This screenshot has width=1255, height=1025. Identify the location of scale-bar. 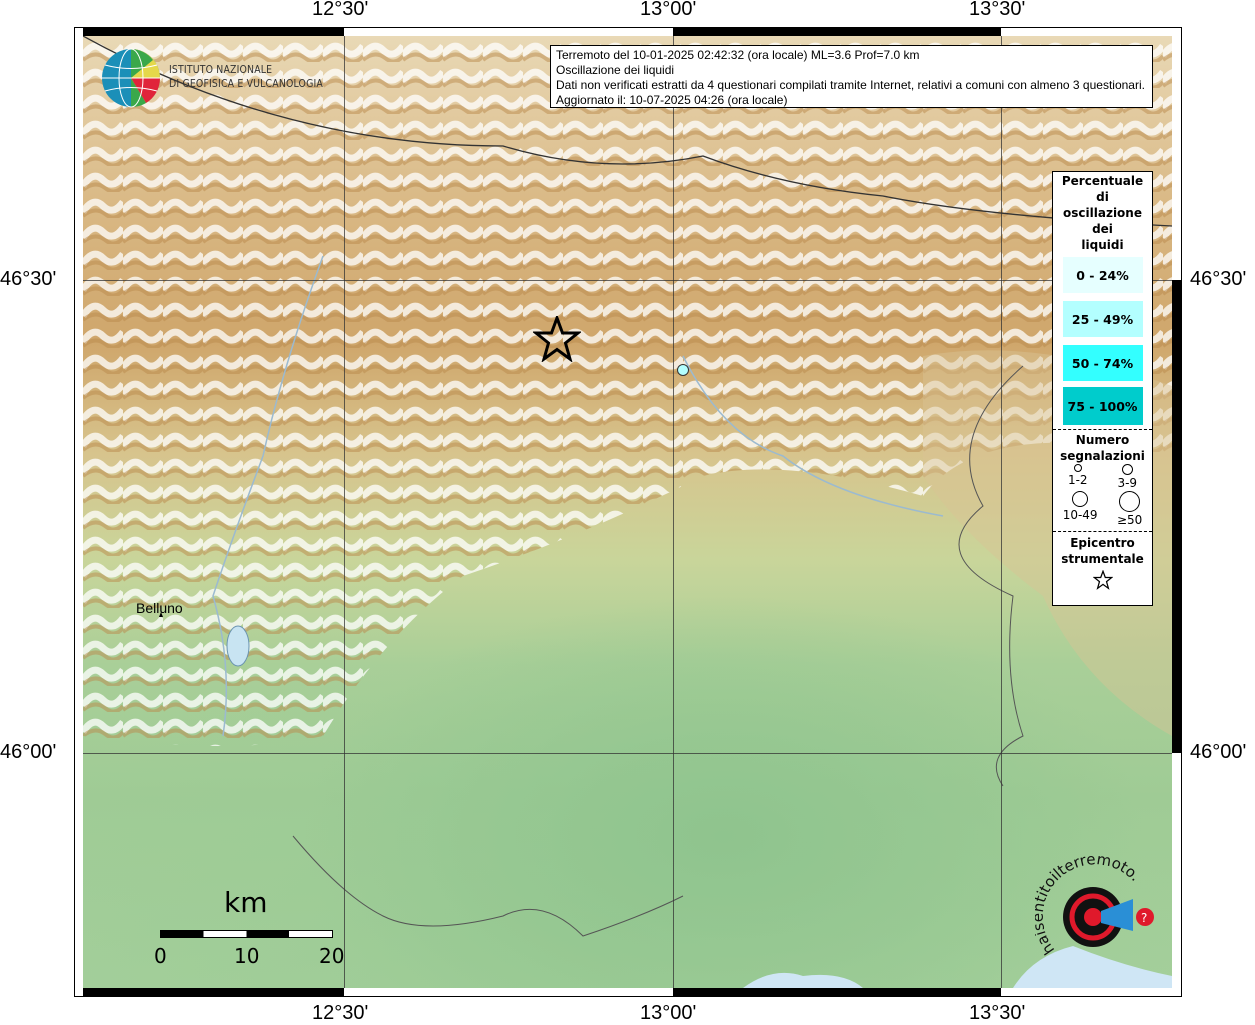
(246, 934).